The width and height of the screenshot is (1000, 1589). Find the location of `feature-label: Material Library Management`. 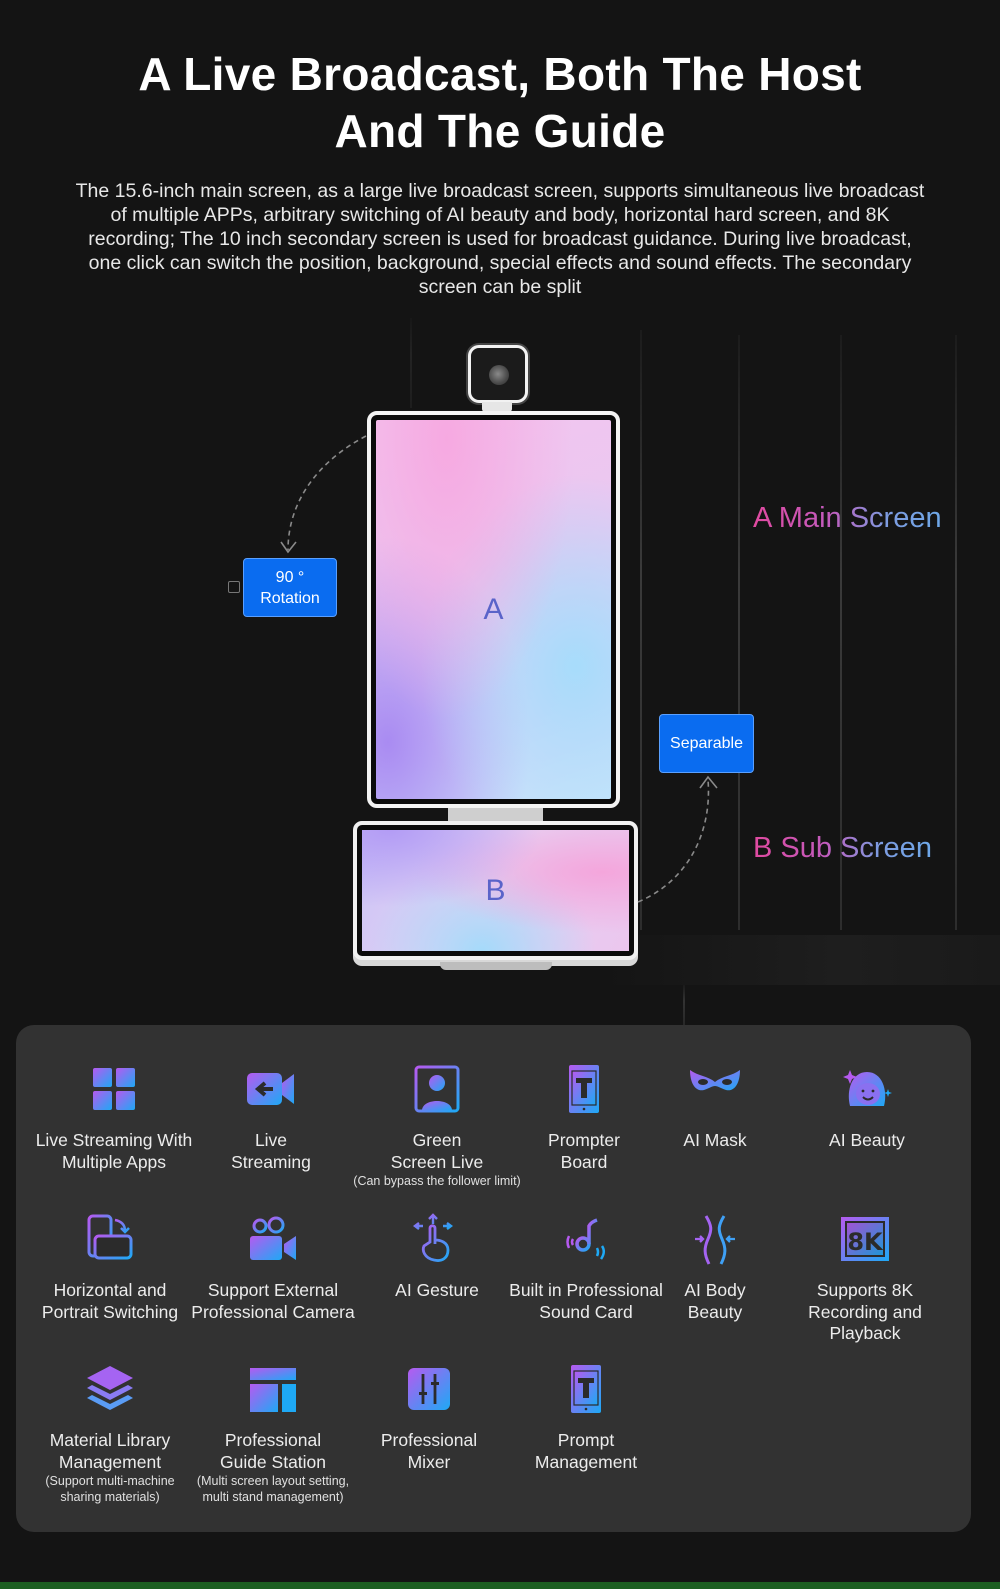

feature-label: Material Library Management is located at coordinates (110, 1451).